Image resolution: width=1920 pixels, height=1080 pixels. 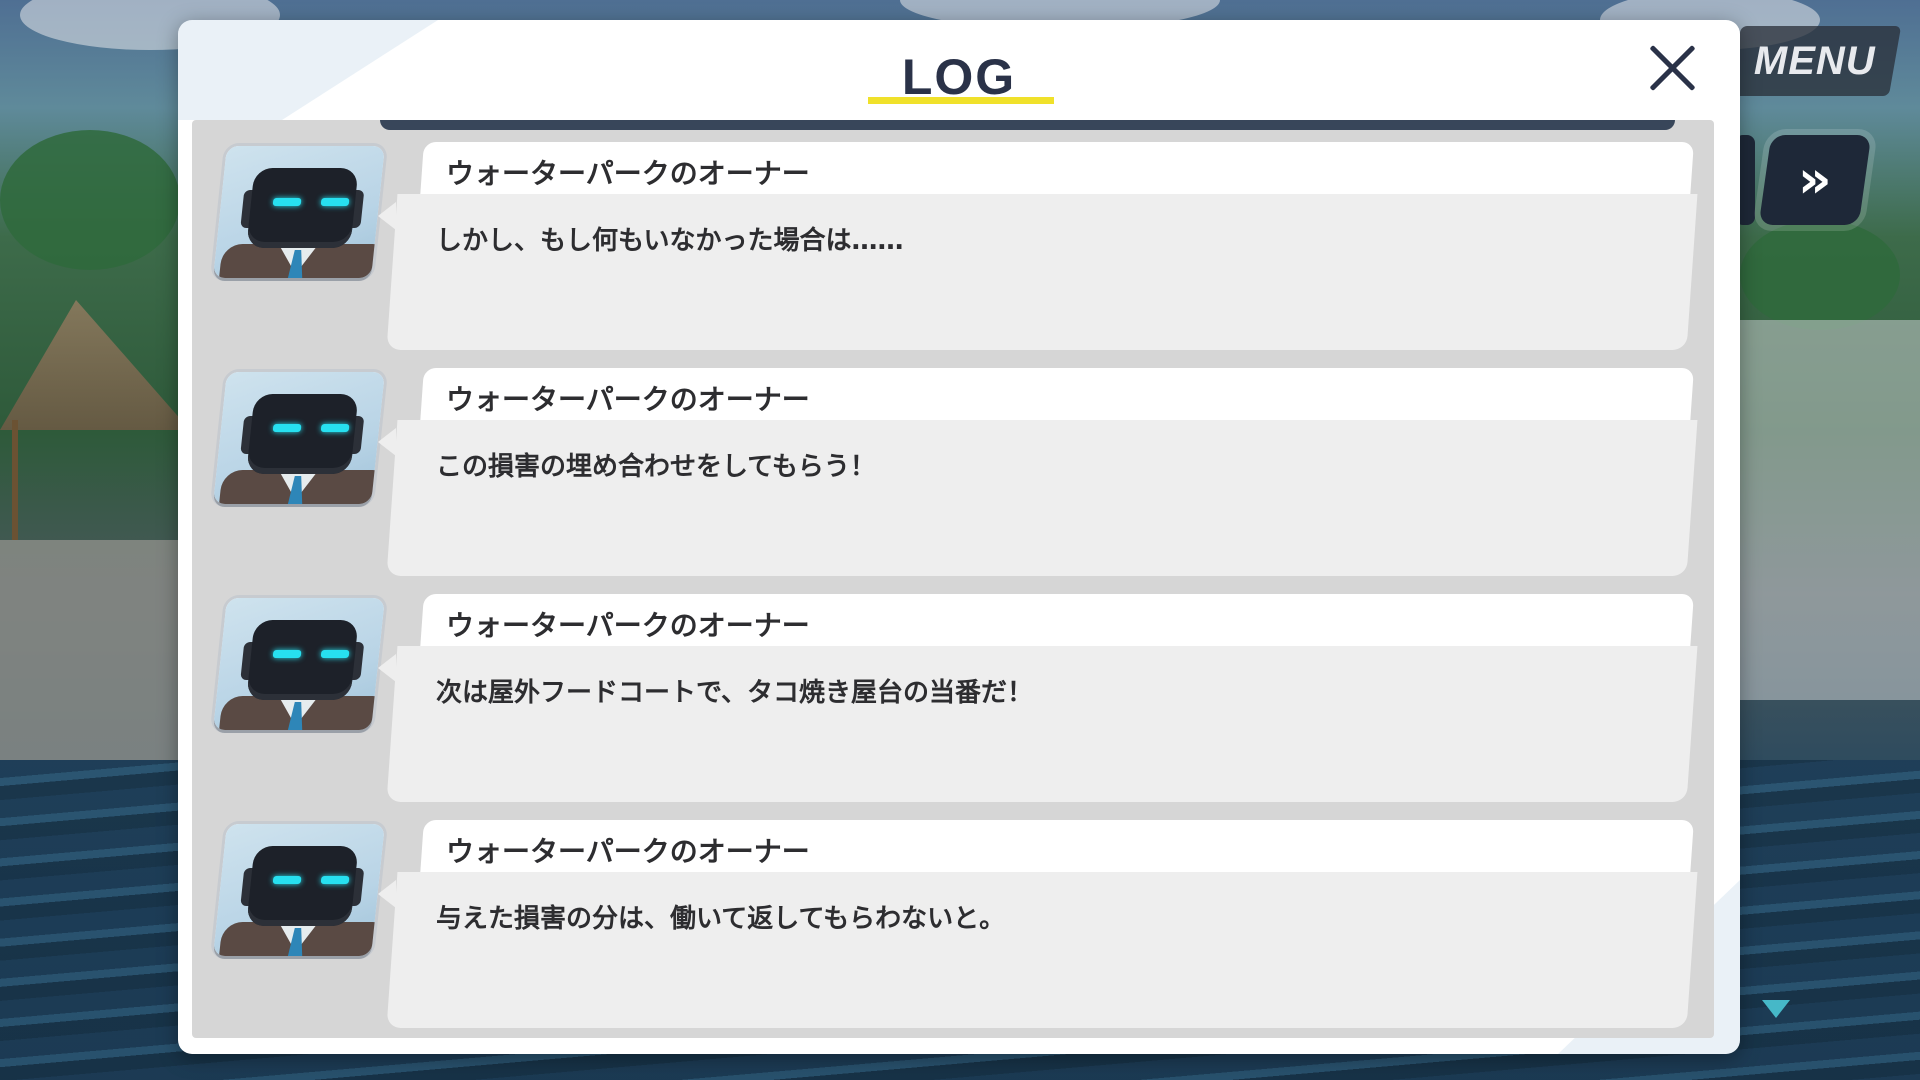 I want to click on skip-button: », so click(x=1815, y=180).